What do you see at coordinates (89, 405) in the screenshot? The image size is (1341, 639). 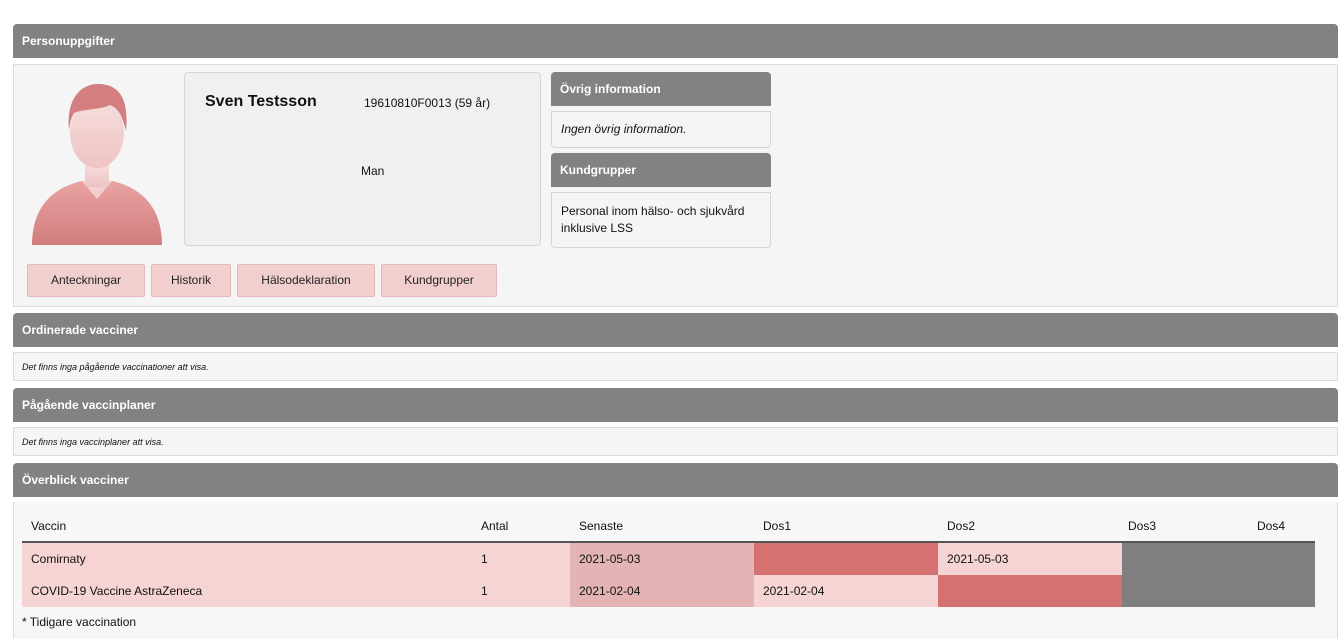 I see `plans-section-title: Pågående vaccinplaner` at bounding box center [89, 405].